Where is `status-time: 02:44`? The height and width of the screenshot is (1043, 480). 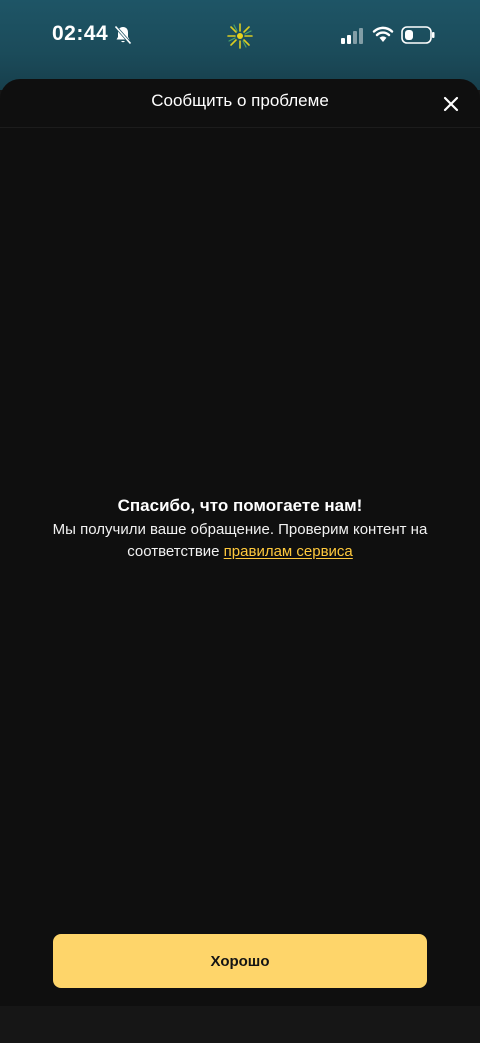 status-time: 02:44 is located at coordinates (80, 33).